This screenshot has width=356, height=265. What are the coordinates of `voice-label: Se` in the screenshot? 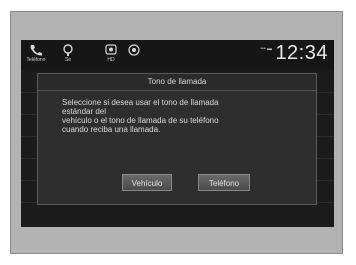 It's located at (68, 60).